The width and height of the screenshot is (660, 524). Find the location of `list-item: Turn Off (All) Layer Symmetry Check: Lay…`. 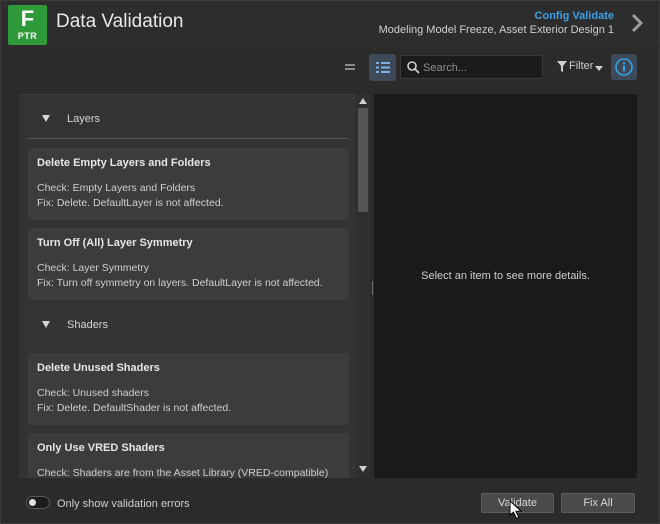

list-item: Turn Off (All) Layer Symmetry Check: Lay… is located at coordinates (188, 264).